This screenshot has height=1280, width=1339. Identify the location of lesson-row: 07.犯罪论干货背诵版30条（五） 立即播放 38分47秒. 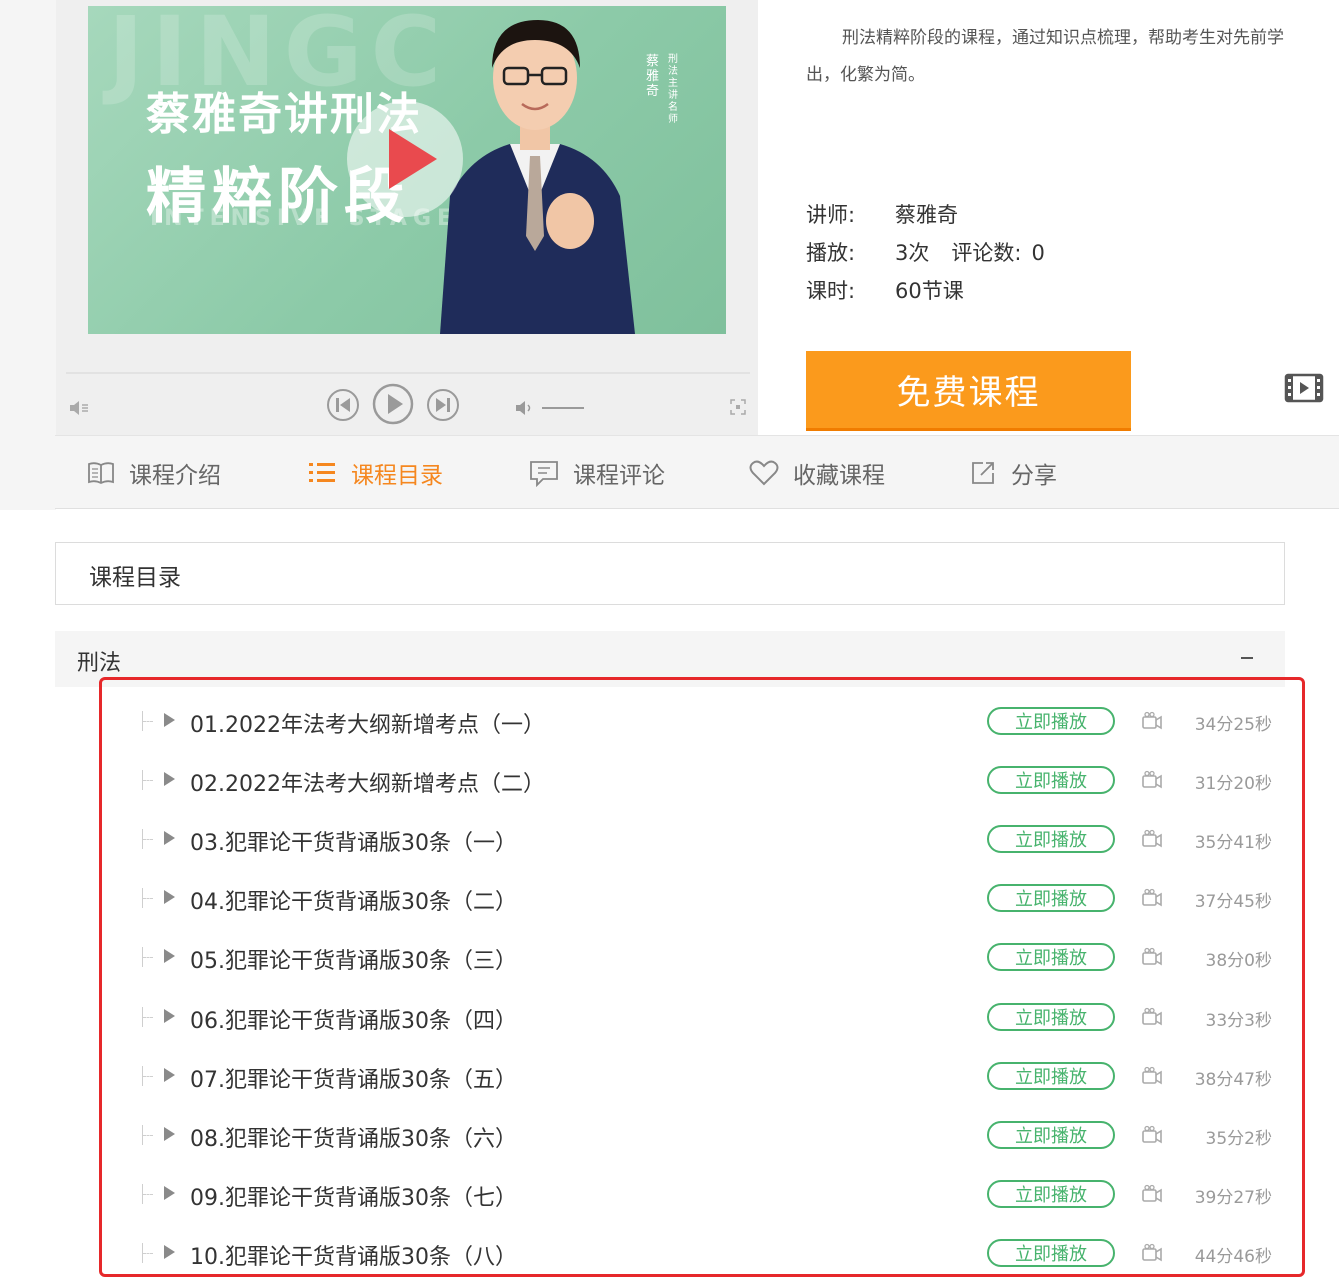
(710, 1076).